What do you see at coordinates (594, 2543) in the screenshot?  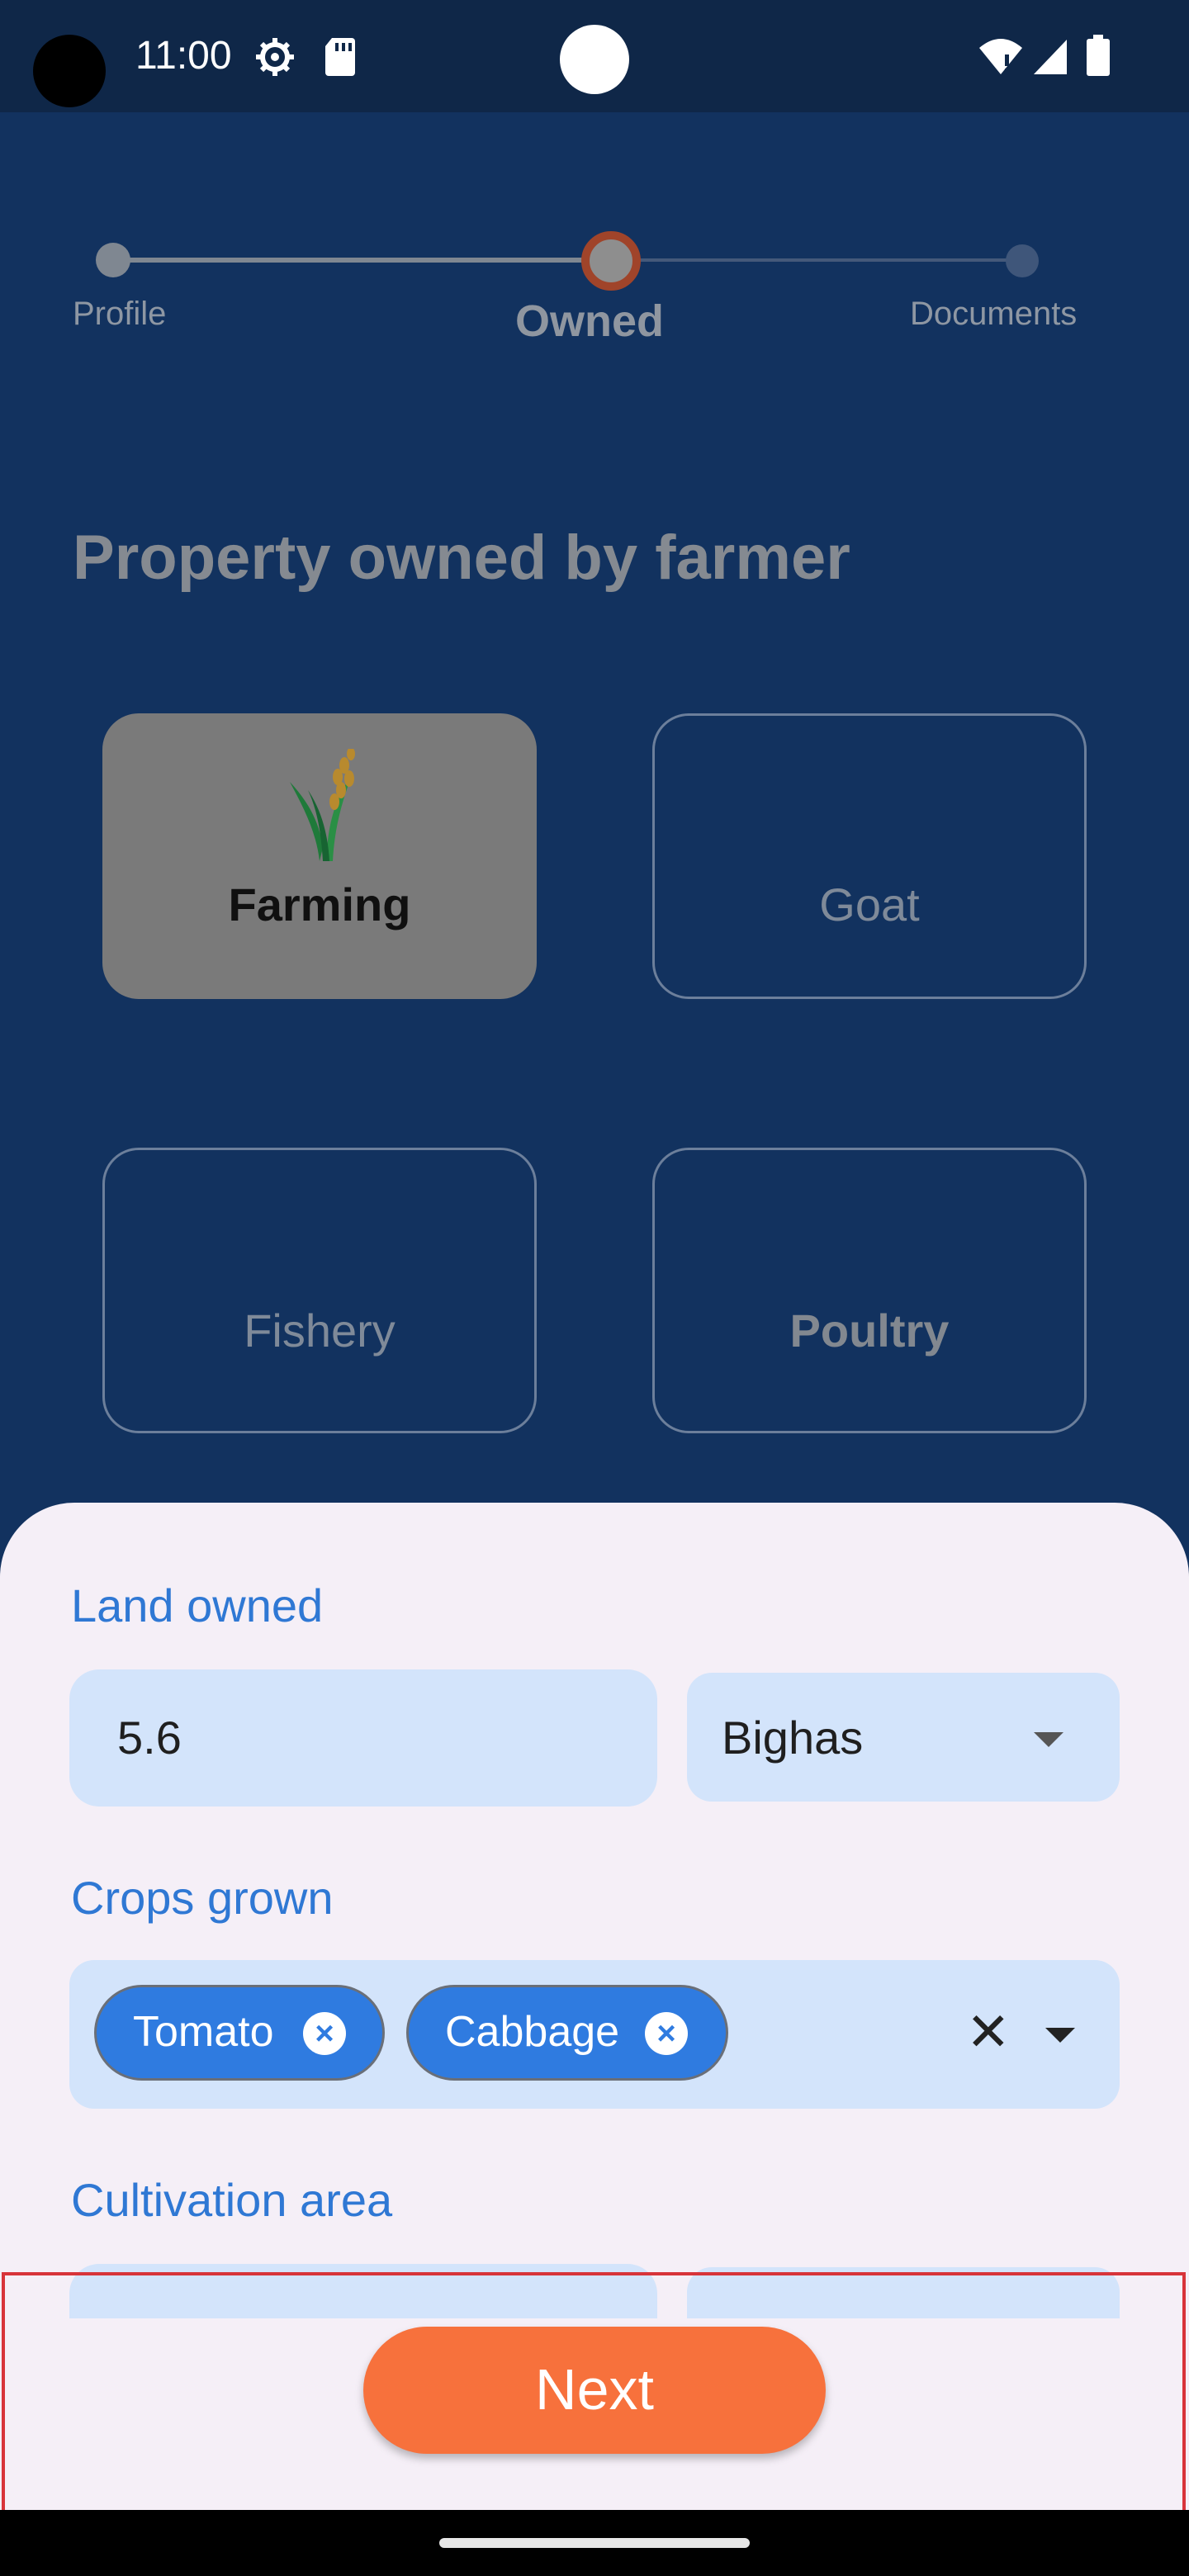 I see `home-indicator` at bounding box center [594, 2543].